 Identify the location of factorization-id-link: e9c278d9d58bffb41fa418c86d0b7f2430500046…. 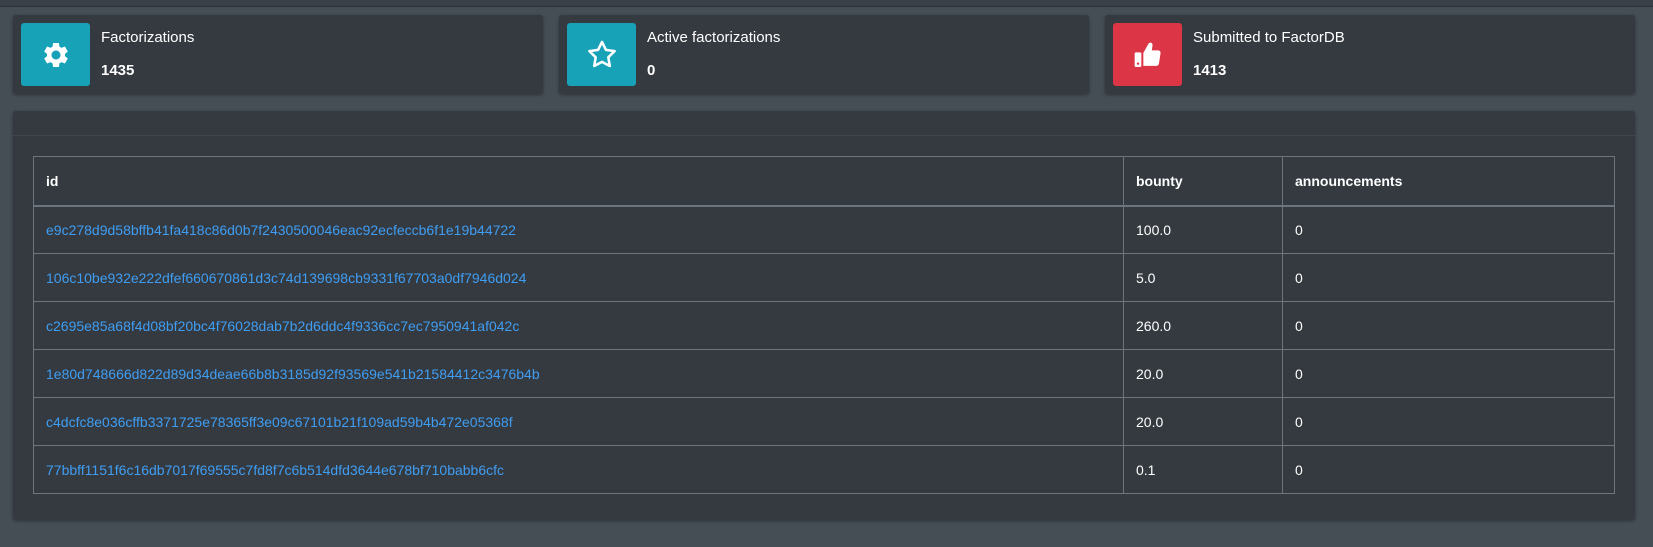
(281, 230).